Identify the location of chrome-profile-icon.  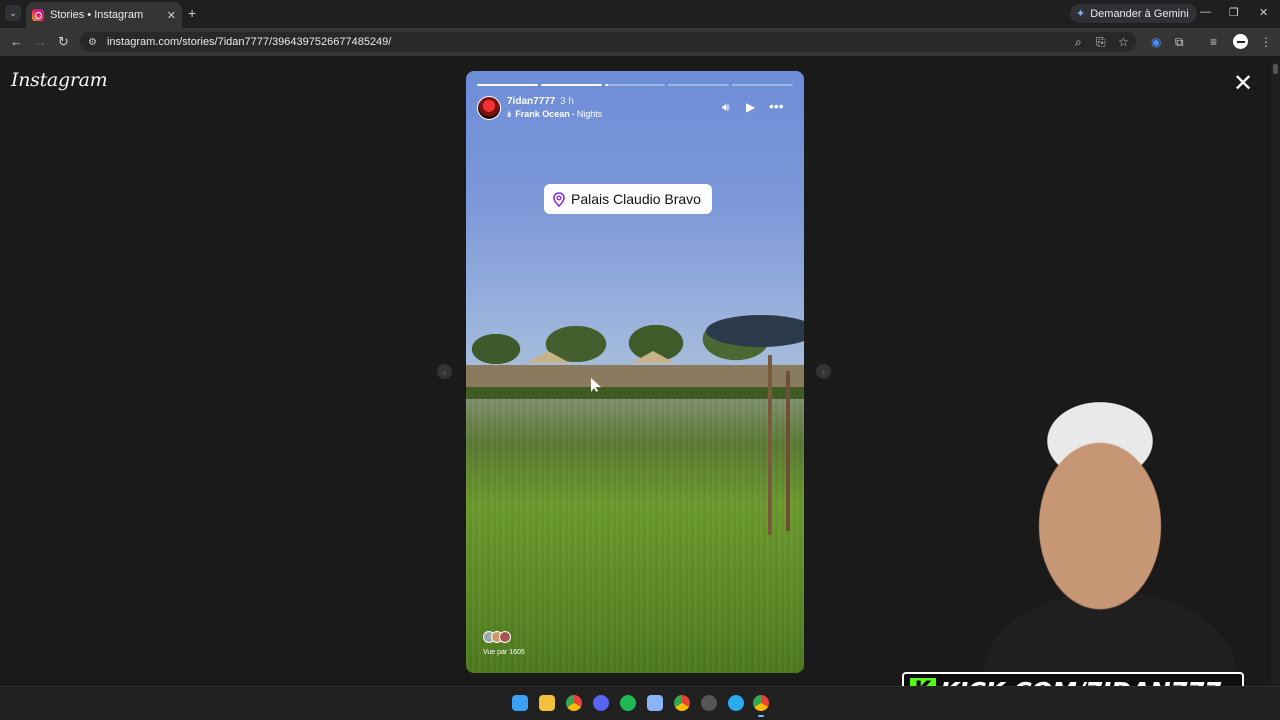
(682, 703).